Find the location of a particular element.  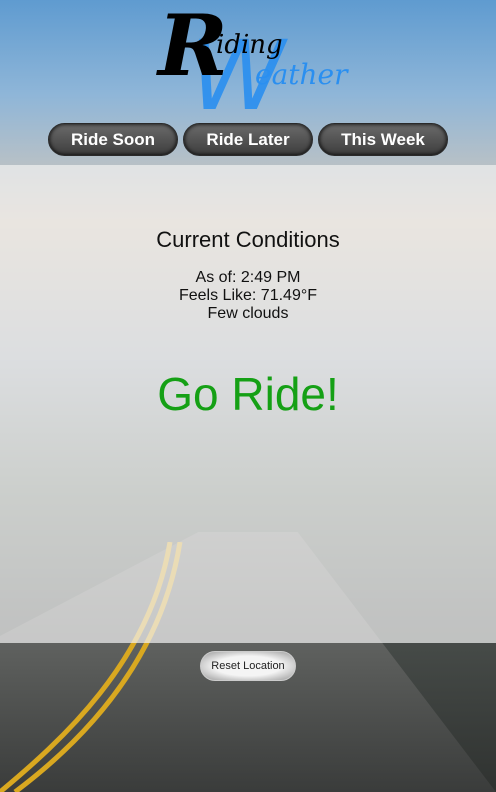

tab-ride-later: Ride Later is located at coordinates (248, 139).